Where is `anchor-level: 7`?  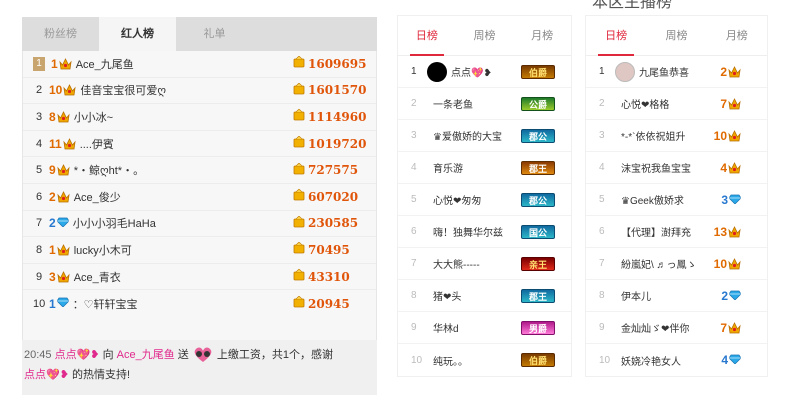
anchor-level: 7 is located at coordinates (730, 328).